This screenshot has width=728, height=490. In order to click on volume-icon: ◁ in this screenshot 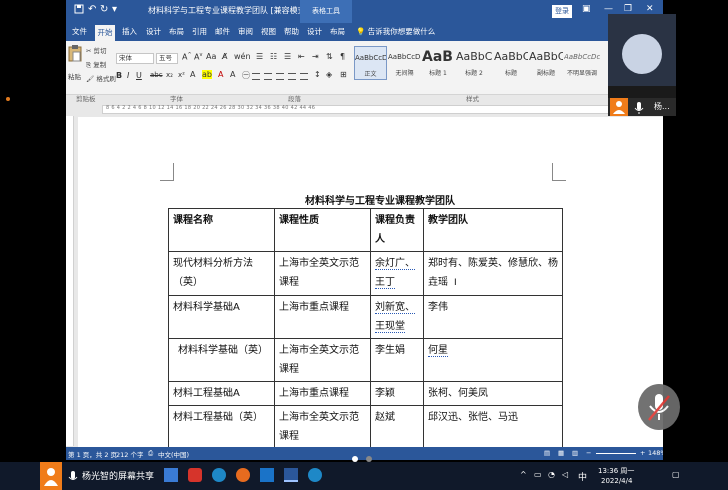, I will do `click(565, 474)`.